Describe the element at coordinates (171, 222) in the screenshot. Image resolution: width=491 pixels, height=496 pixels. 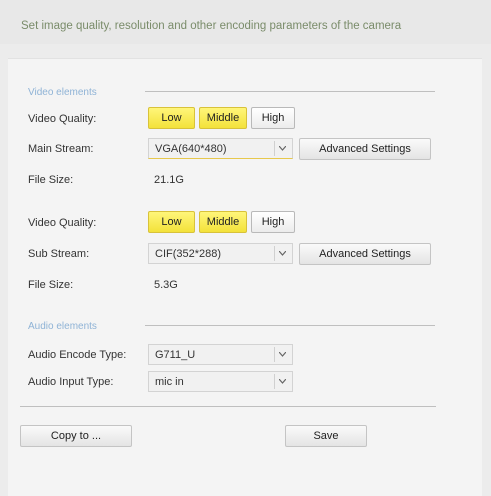
I see `sub-quality-low-button: Low` at that location.